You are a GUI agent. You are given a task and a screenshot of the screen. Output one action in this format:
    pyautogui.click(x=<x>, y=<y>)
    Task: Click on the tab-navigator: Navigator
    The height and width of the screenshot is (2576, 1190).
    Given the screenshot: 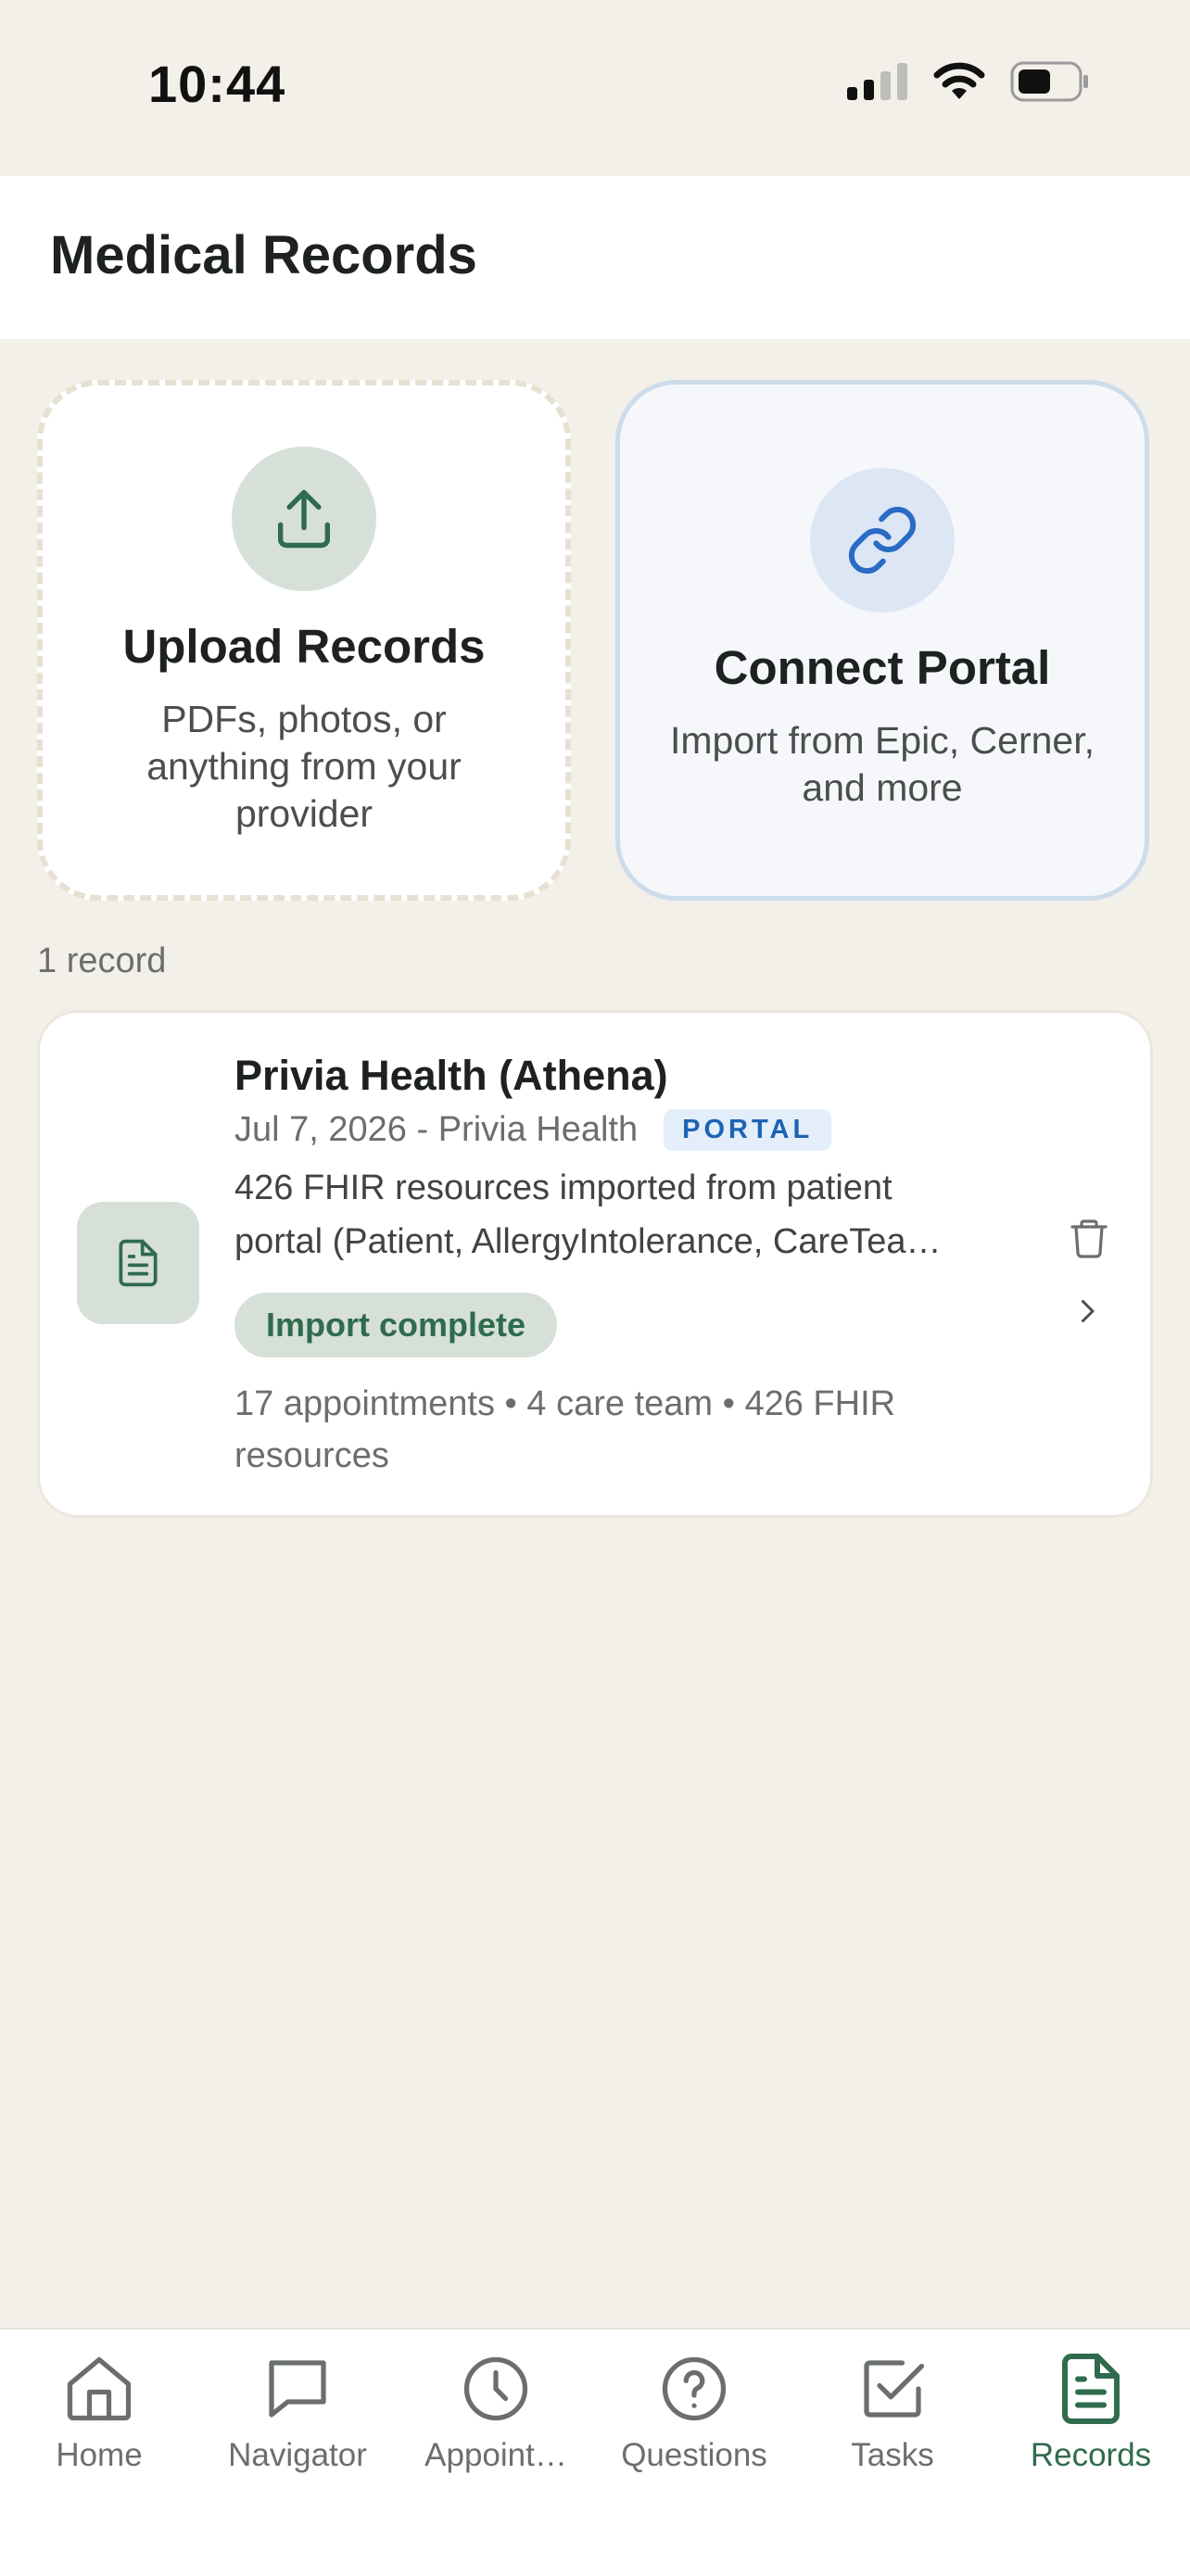 What is the action you would take?
    pyautogui.click(x=297, y=2412)
    